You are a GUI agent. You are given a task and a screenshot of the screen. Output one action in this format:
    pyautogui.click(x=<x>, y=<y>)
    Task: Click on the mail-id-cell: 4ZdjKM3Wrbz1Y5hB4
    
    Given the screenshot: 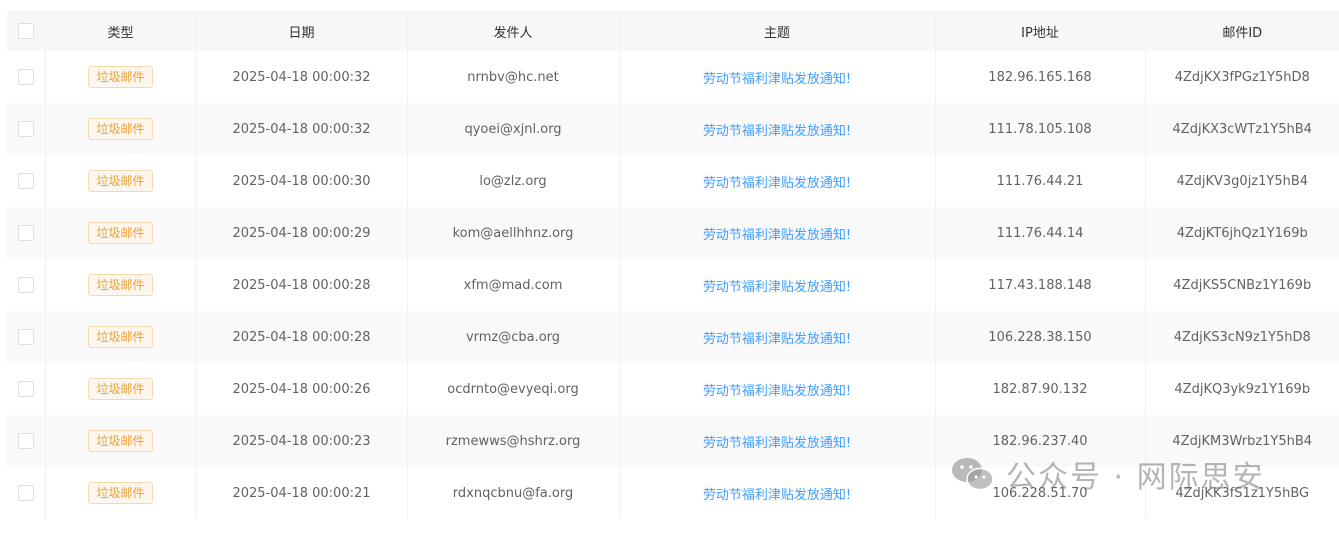 What is the action you would take?
    pyautogui.click(x=1242, y=441)
    